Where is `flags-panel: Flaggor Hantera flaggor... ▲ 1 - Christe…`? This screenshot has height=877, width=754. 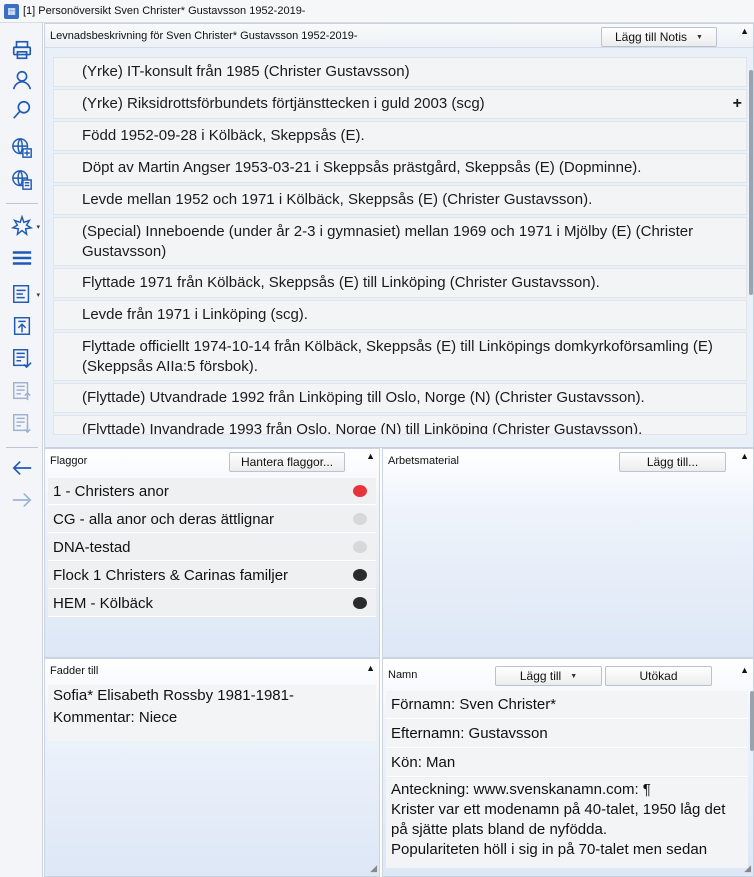 flags-panel: Flaggor Hantera flaggor... ▲ 1 - Christe… is located at coordinates (212, 553).